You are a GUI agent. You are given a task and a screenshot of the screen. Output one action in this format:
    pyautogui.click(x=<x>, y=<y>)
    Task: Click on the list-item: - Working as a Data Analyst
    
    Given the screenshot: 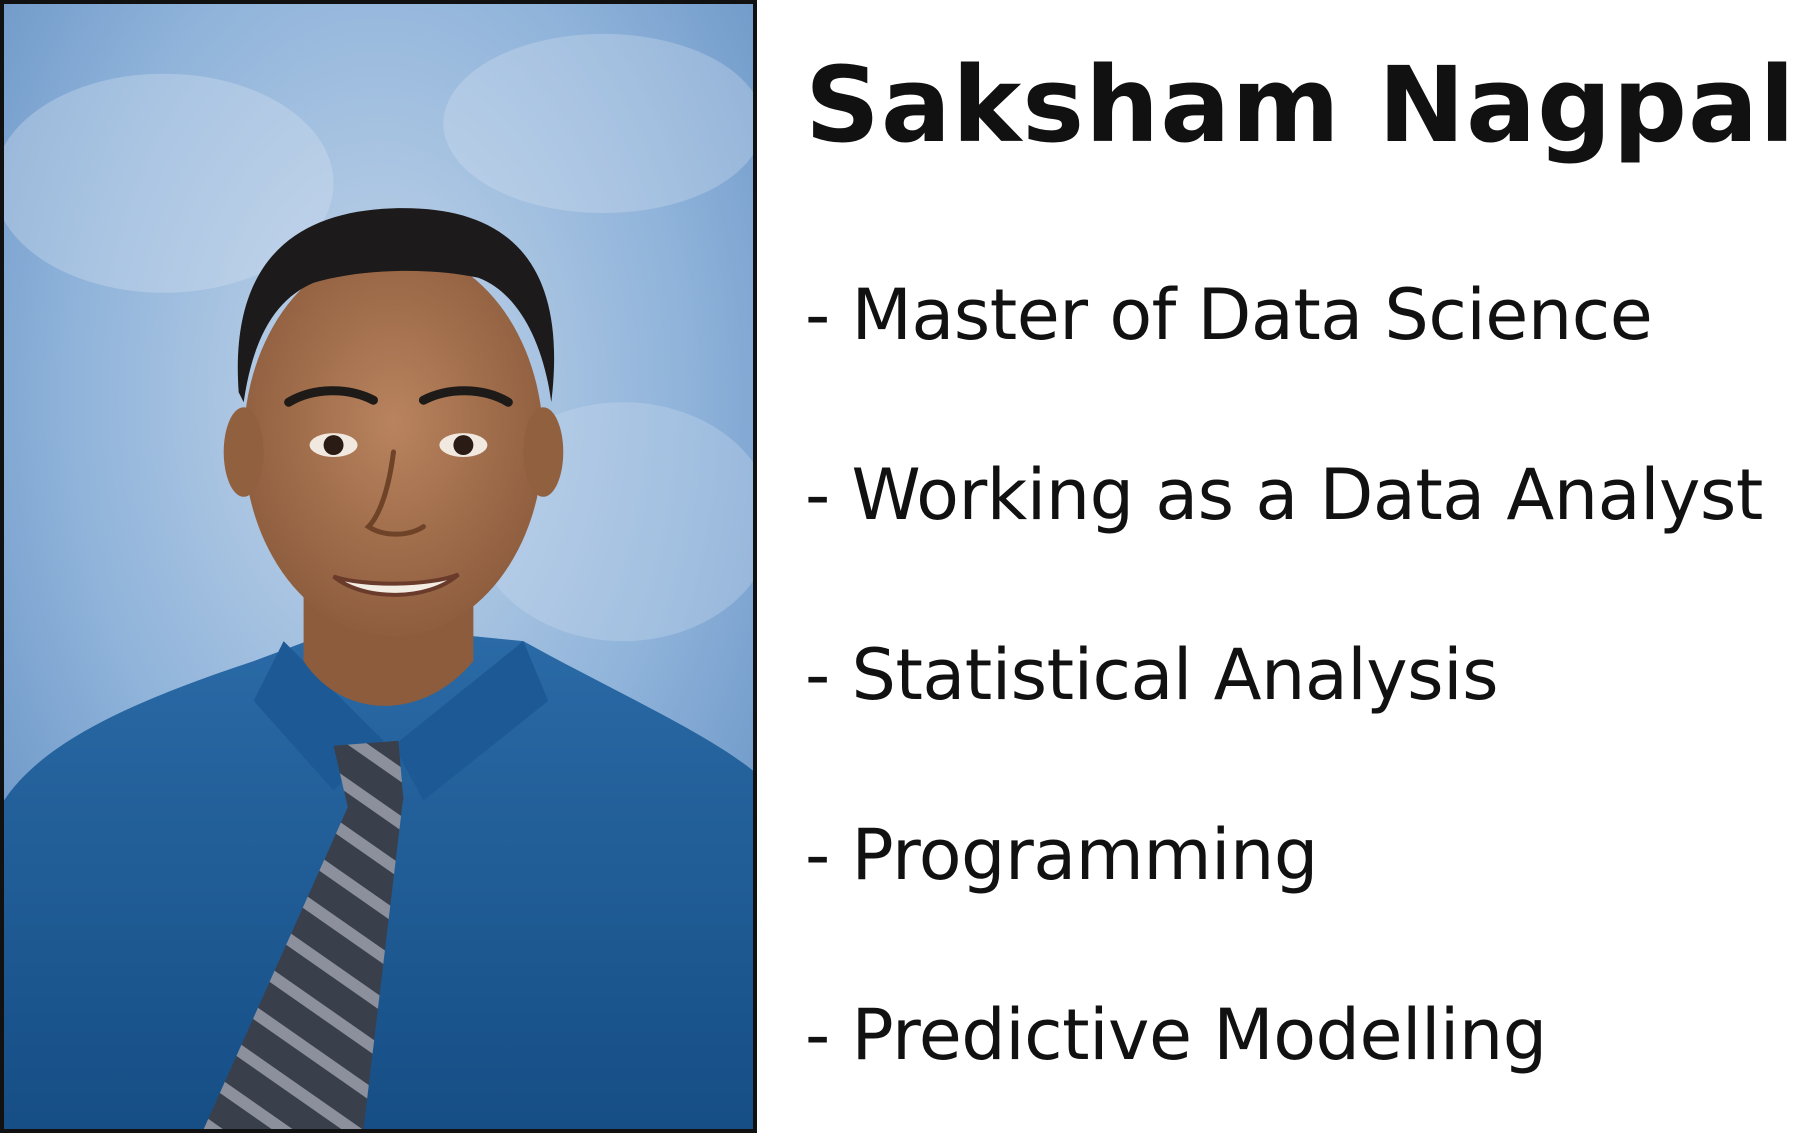 What is the action you would take?
    pyautogui.click(x=1284, y=495)
    